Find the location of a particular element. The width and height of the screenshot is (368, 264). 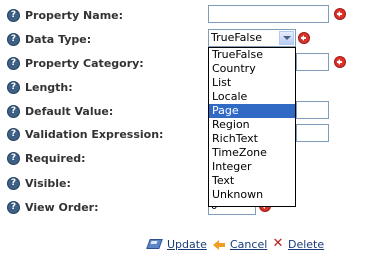

dropdown-option: TimeZone is located at coordinates (252, 153).